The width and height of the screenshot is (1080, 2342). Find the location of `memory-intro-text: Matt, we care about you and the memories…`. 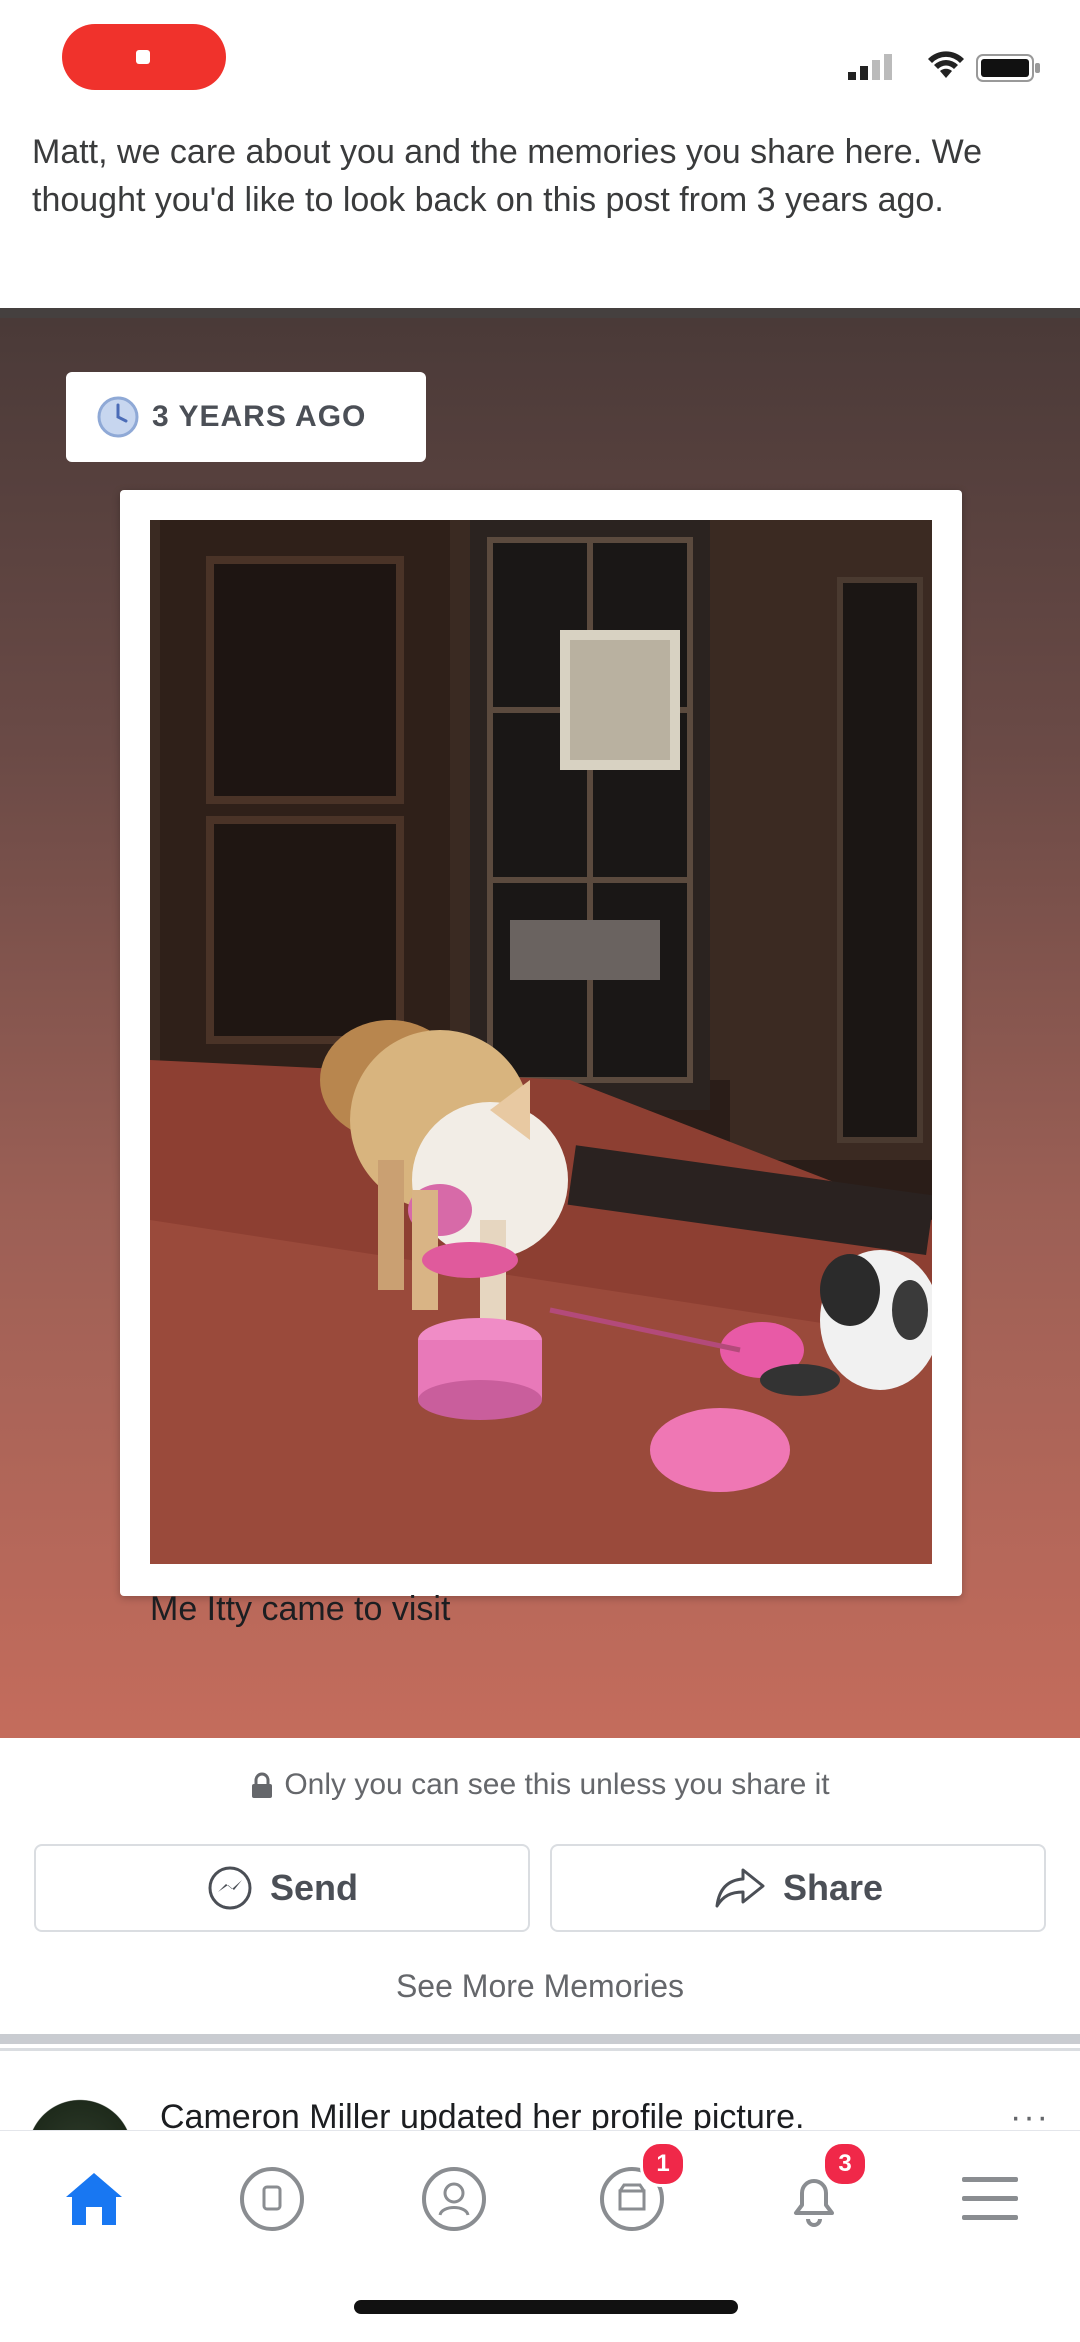

memory-intro-text: Matt, we care about you and the memories… is located at coordinates (507, 176).